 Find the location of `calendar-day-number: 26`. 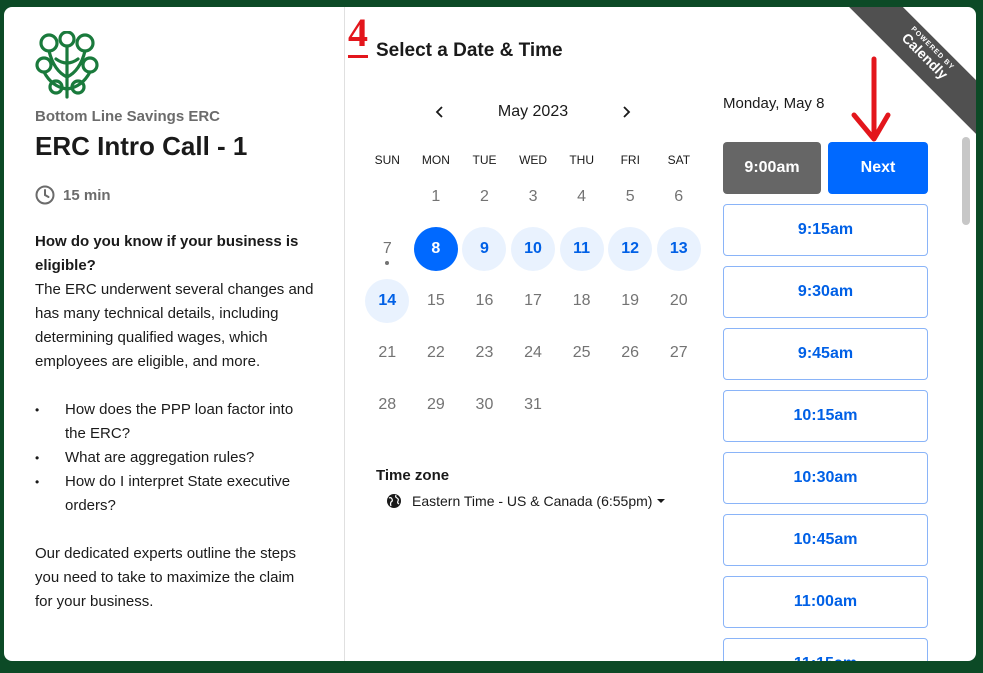

calendar-day-number: 26 is located at coordinates (630, 352).